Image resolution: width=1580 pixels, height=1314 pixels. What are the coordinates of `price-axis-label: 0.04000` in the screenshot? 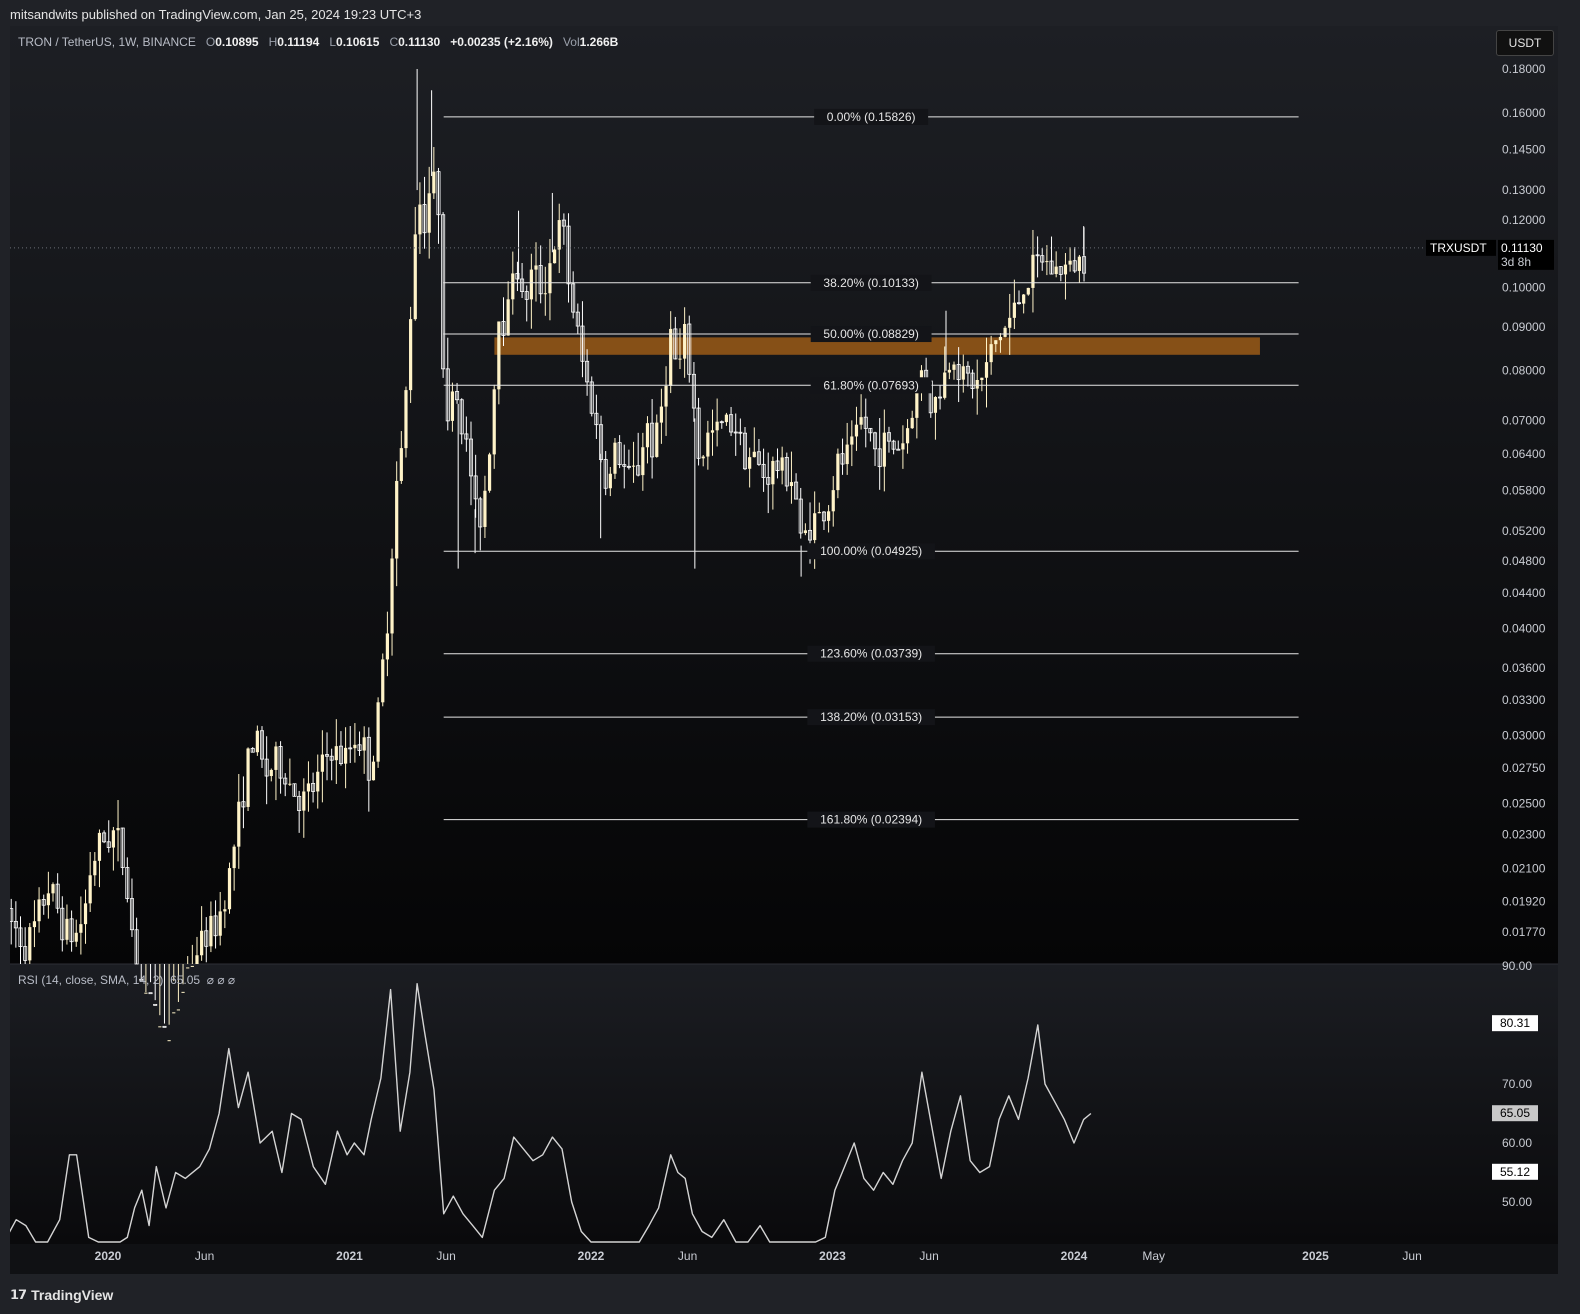 It's located at (1524, 629).